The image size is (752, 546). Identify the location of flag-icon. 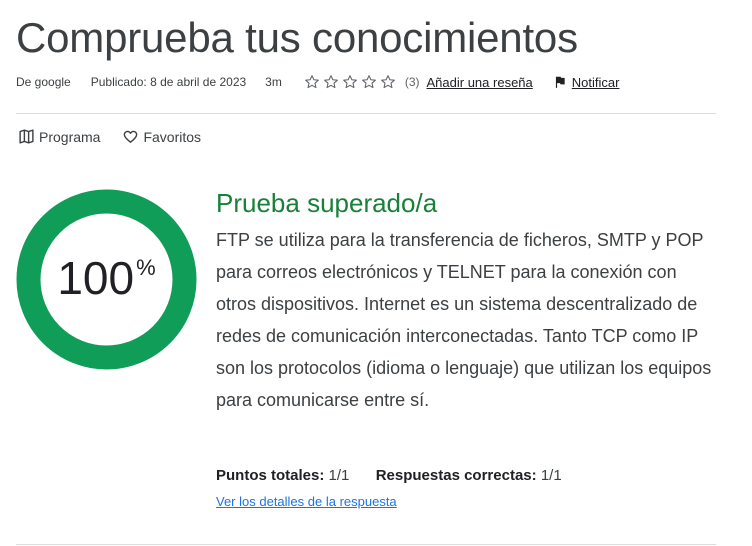
(560, 82).